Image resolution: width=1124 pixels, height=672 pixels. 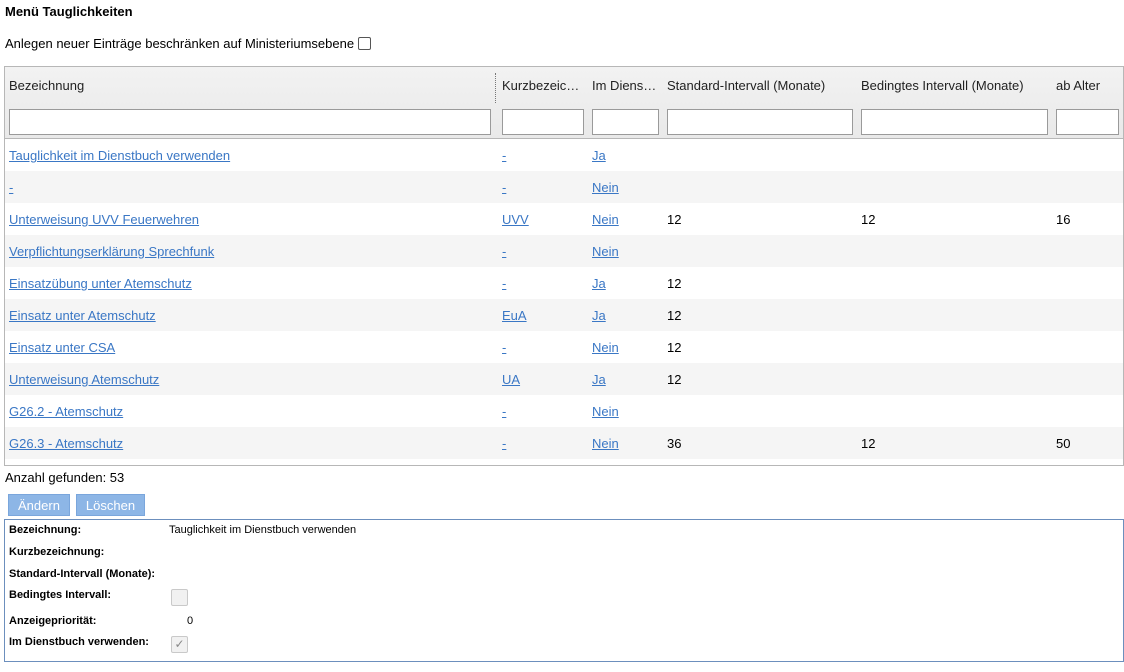 What do you see at coordinates (515, 219) in the screenshot?
I see `cell-kurzbezeichnung: UVV` at bounding box center [515, 219].